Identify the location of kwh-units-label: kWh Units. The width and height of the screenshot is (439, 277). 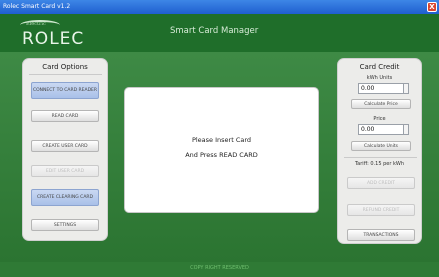
(379, 78).